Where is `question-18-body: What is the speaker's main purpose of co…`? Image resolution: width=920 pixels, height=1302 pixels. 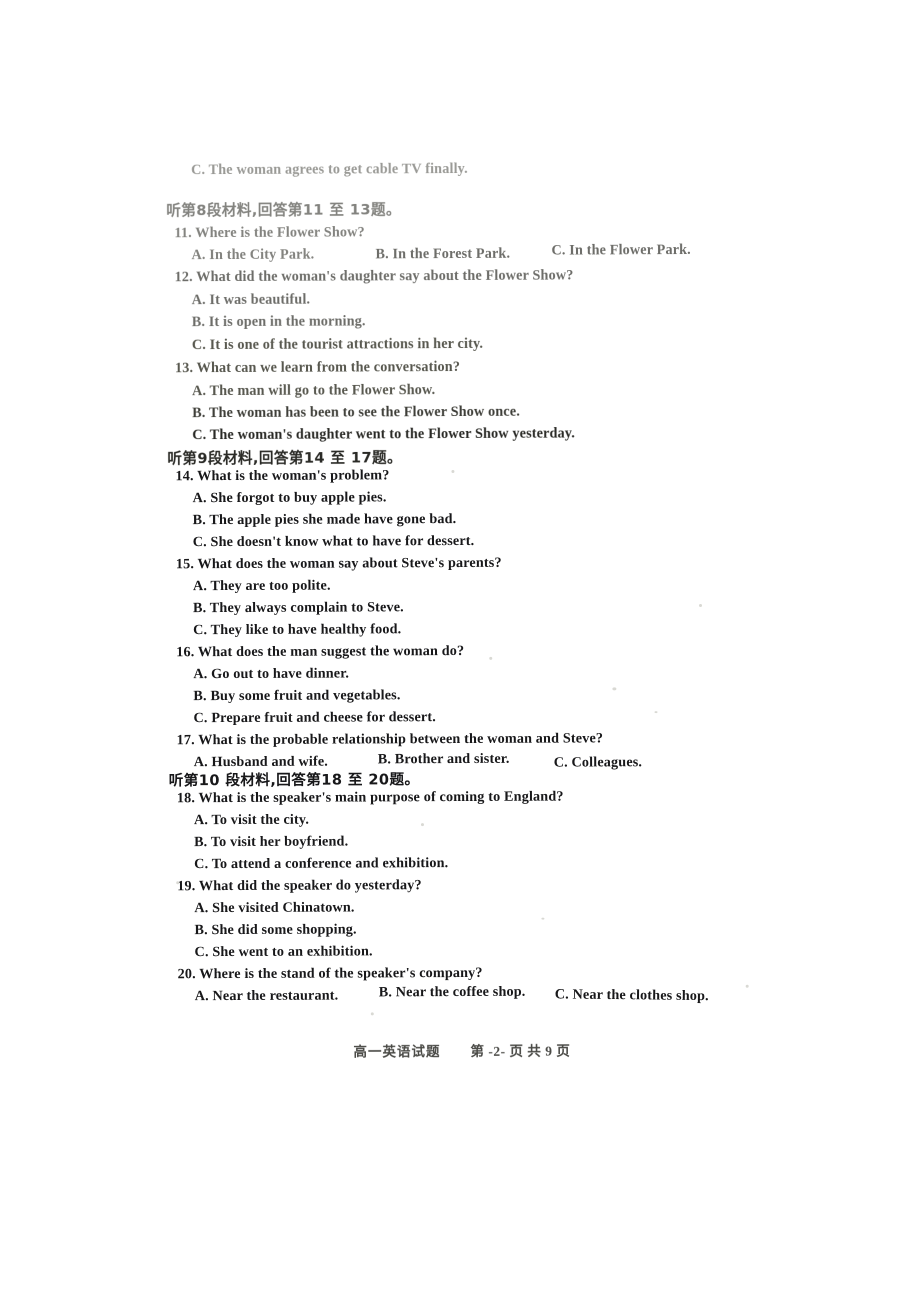
question-18-body: What is the speaker's main purpose of co… is located at coordinates (381, 797).